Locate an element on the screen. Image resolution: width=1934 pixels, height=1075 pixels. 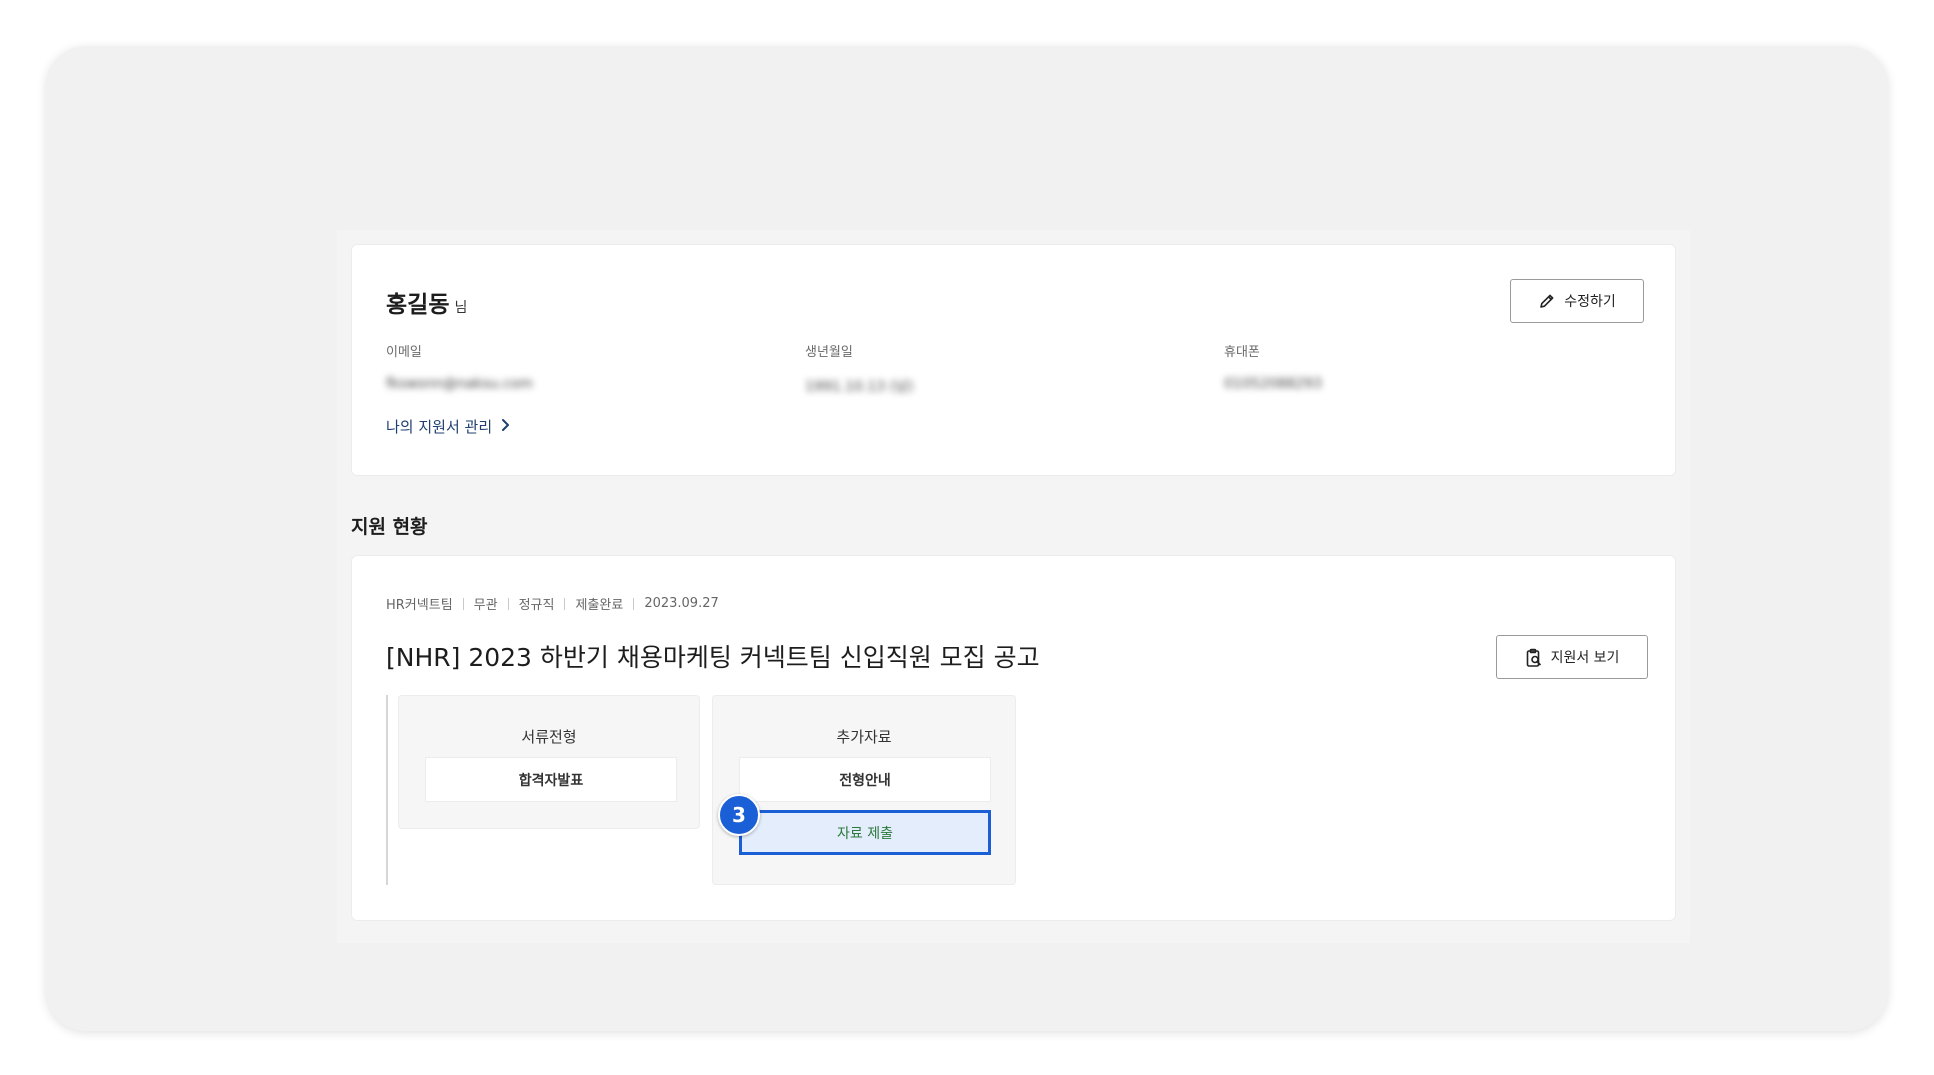
edit-profile-button: 수정하기 is located at coordinates (1577, 301).